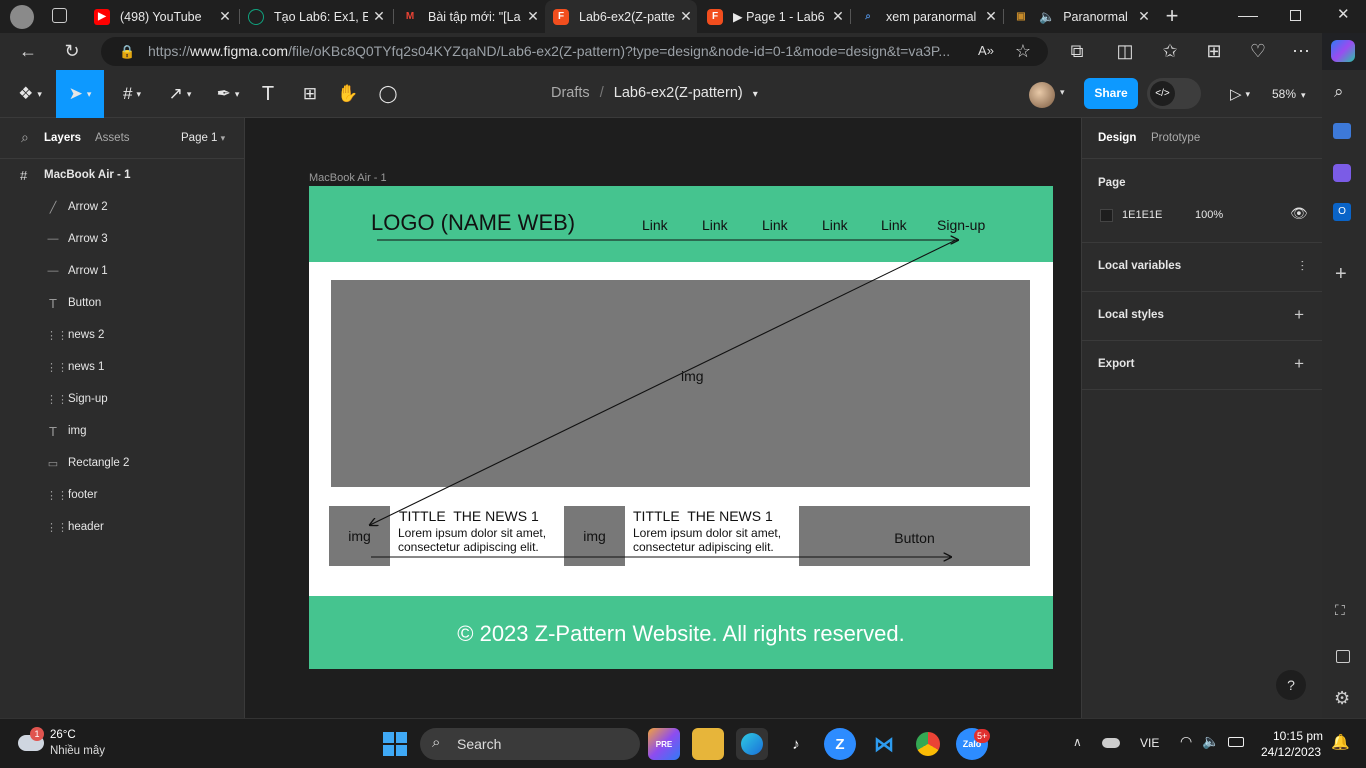 The image size is (1366, 768). What do you see at coordinates (570, 93) in the screenshot?
I see `breadcrumb-drafts: Drafts` at bounding box center [570, 93].